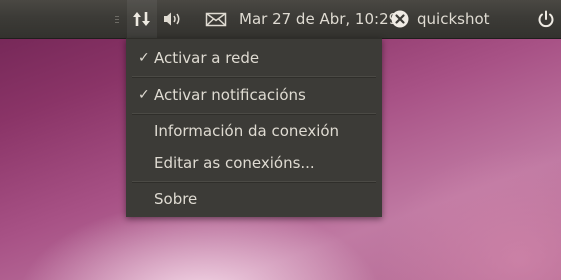 Image resolution: width=561 pixels, height=280 pixels. Describe the element at coordinates (247, 131) in the screenshot. I see `menu-item-label: Información da conexión` at that location.